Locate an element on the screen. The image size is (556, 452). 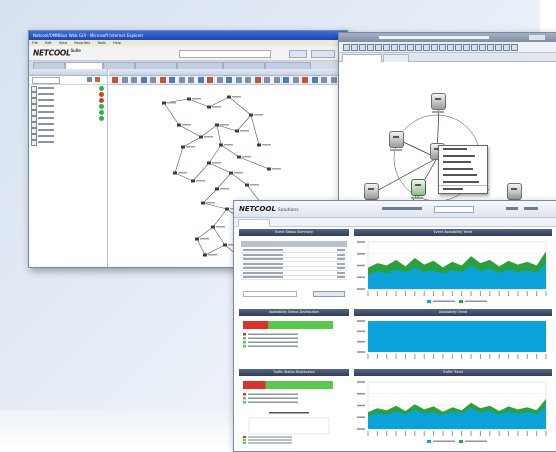
menu-tools: Tools is located at coordinates (101, 43).